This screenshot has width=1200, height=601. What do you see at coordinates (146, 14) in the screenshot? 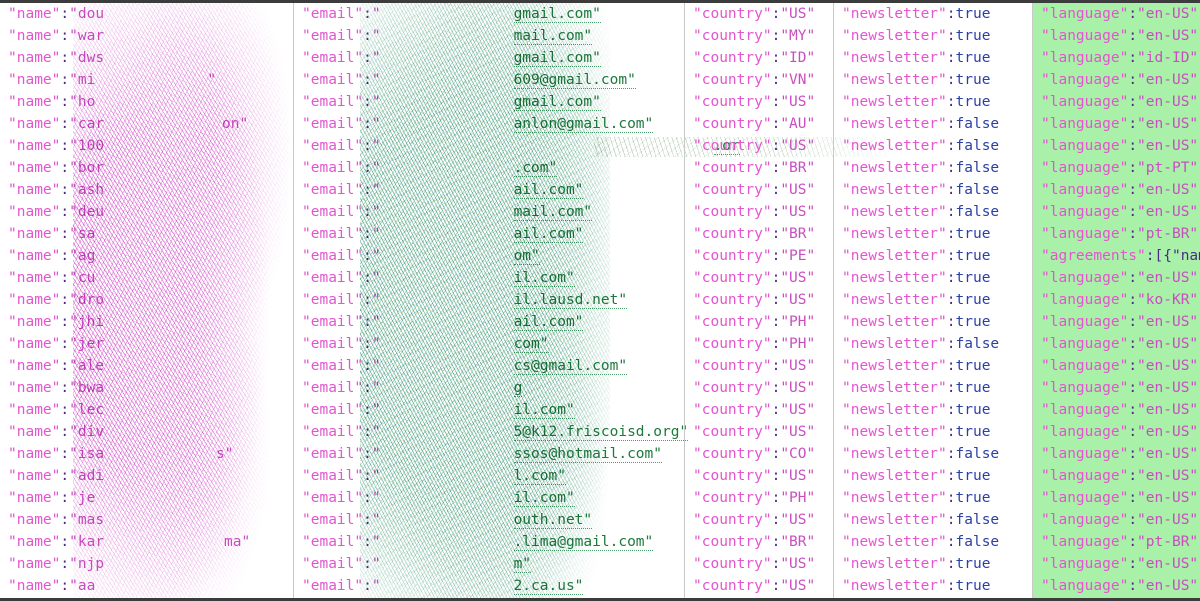
I see `record-name-cell: "name":"dou` at bounding box center [146, 14].